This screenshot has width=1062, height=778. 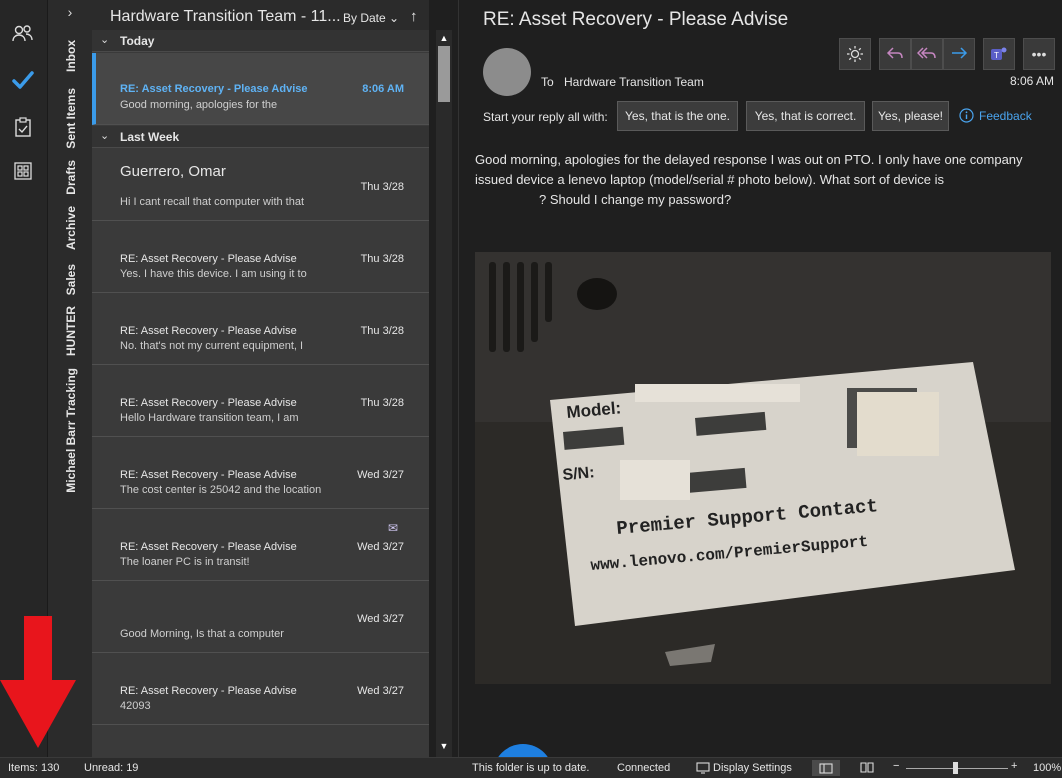 I want to click on todo-check-icon, so click(x=23, y=80).